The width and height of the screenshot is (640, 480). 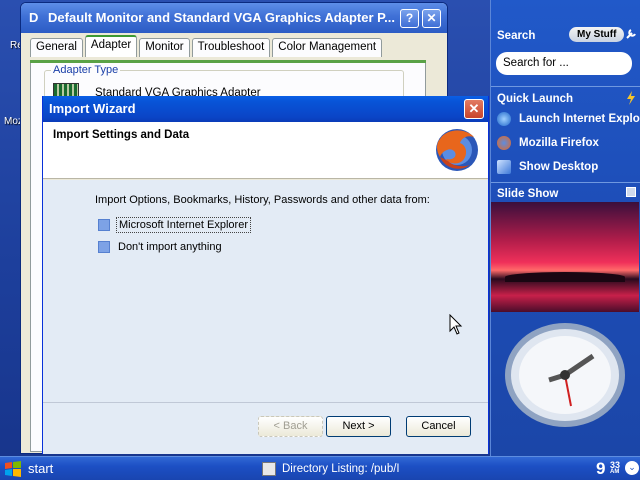 I want to click on option-label: Microsoft Internet Explorer, so click(x=183, y=225).